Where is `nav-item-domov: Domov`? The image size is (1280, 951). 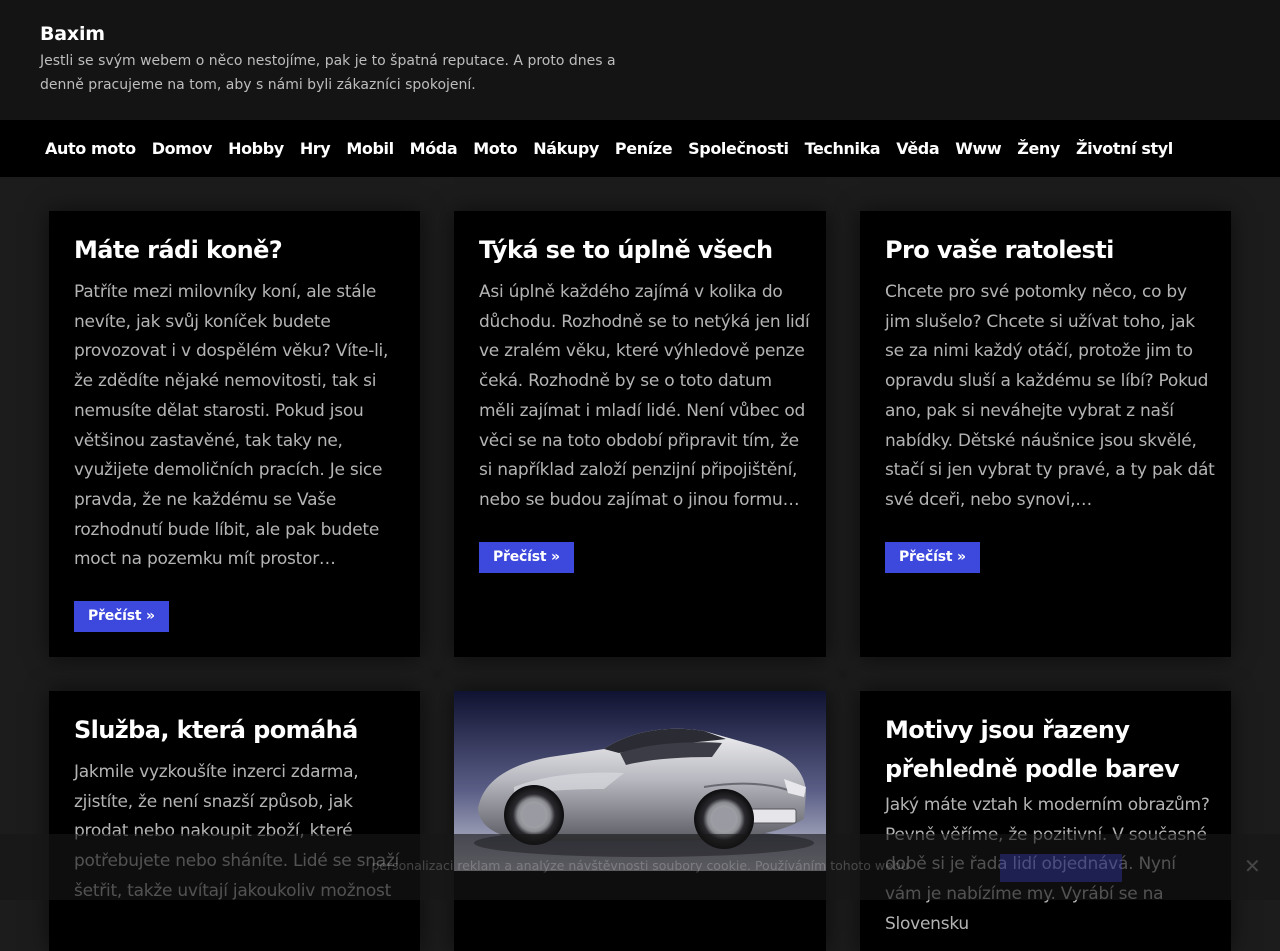
nav-item-domov: Domov is located at coordinates (182, 148).